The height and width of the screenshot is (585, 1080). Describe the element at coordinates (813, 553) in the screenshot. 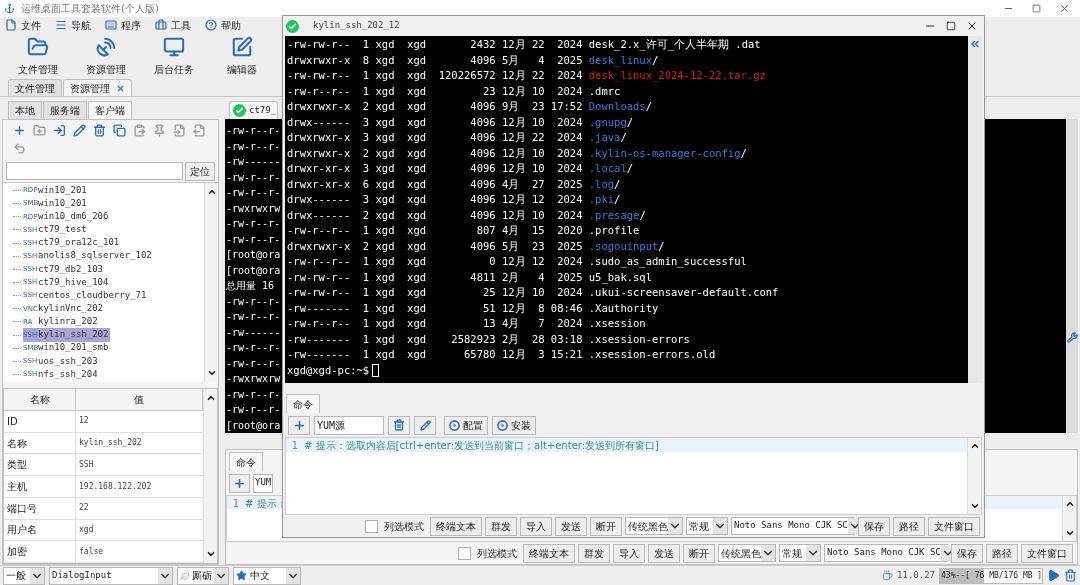

I see `caret-icon` at that location.